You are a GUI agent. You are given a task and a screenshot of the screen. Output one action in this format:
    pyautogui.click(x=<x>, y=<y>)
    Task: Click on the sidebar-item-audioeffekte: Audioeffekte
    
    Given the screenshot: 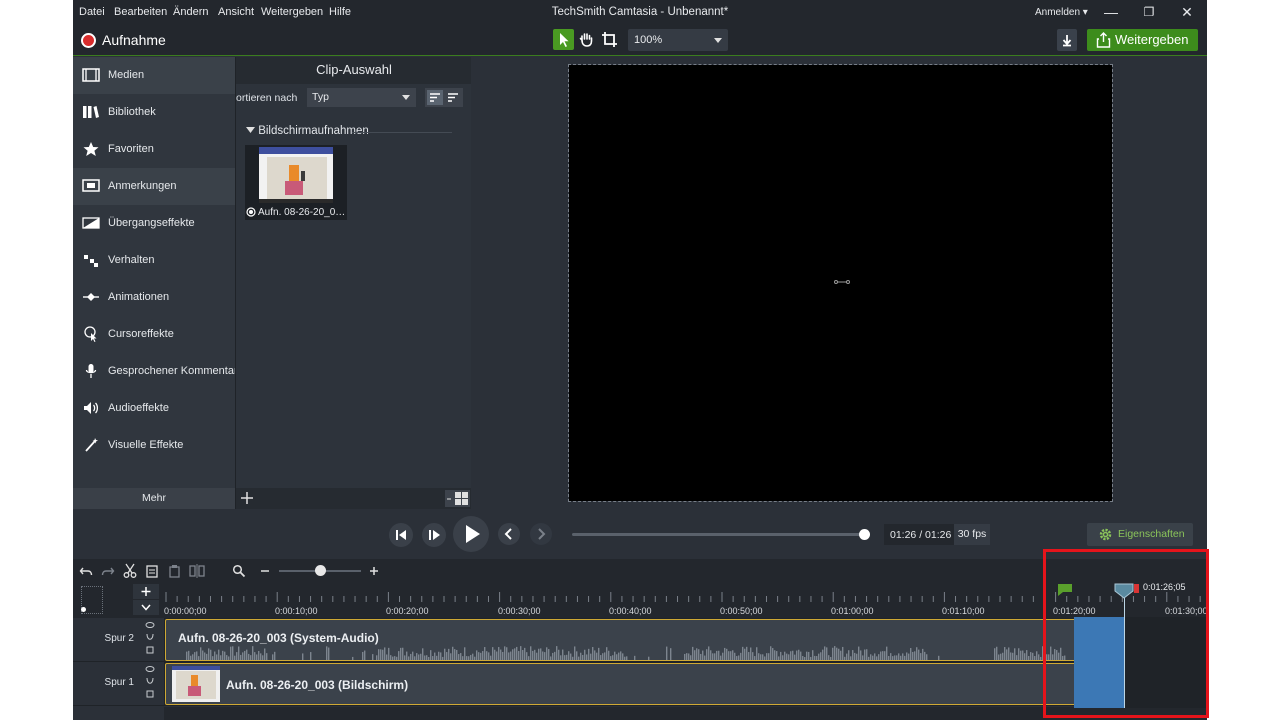 What is the action you would take?
    pyautogui.click(x=154, y=408)
    